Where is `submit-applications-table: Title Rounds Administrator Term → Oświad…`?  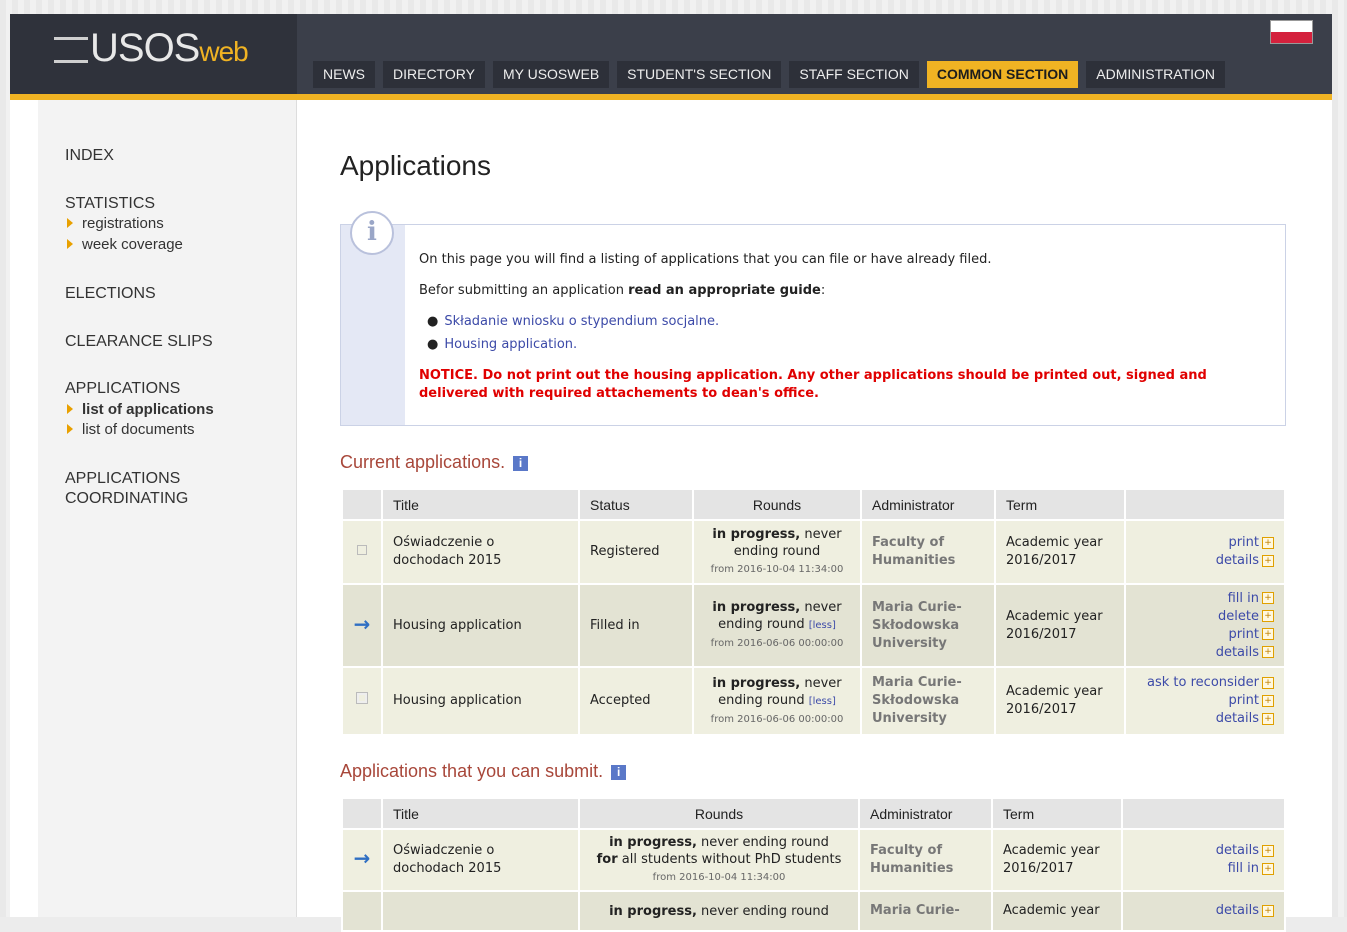 submit-applications-table: Title Rounds Administrator Term → Oświad… is located at coordinates (813, 864).